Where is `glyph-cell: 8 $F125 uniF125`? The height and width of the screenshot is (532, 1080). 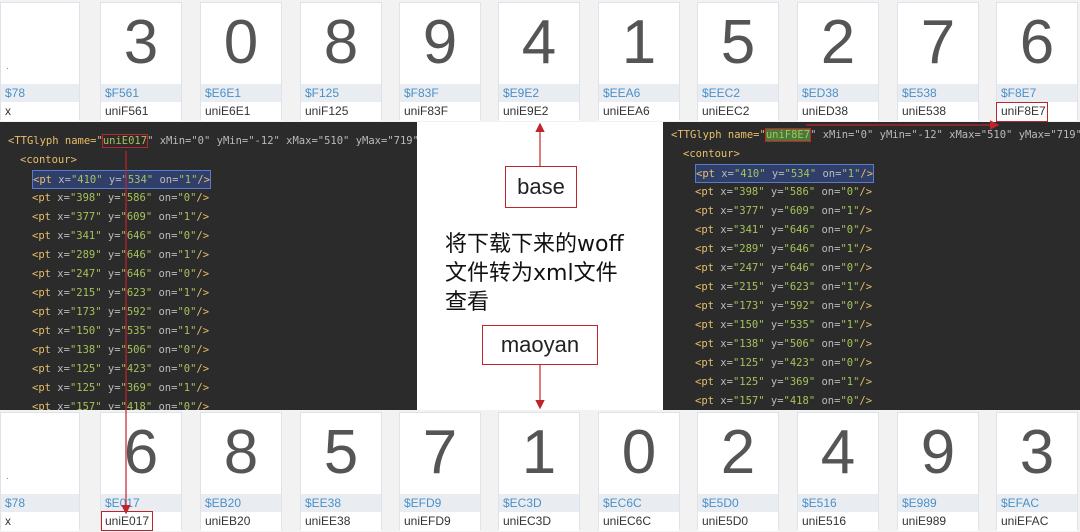
glyph-cell: 8 $F125 uniF125 is located at coordinates (341, 61).